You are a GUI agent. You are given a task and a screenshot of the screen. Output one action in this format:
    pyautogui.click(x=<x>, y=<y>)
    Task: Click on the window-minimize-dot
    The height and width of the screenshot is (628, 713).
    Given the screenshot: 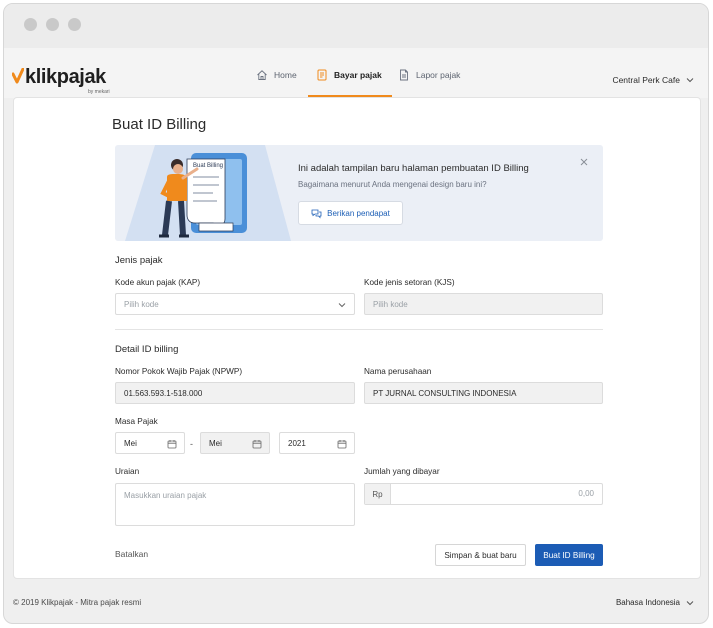 What is the action you would take?
    pyautogui.click(x=52, y=24)
    